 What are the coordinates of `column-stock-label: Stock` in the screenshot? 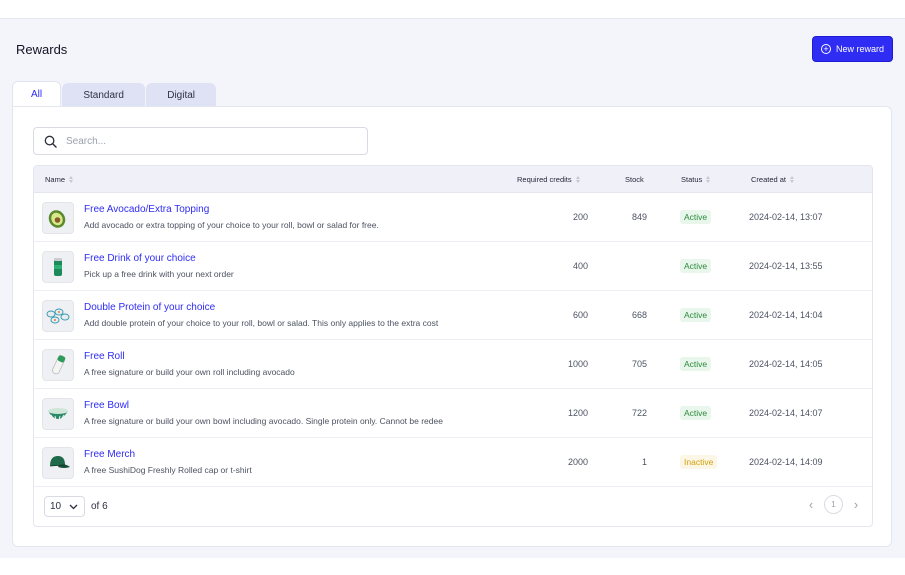 It's located at (634, 179).